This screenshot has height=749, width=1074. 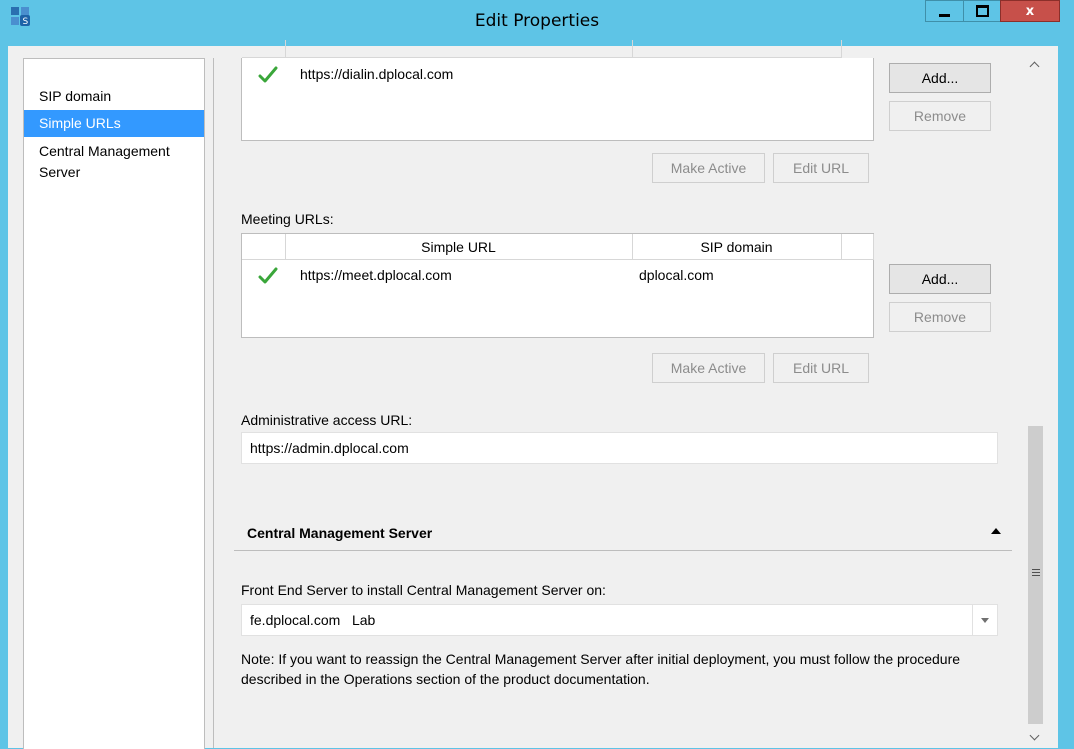 I want to click on cms-section-title: Central Management Server, so click(x=340, y=533).